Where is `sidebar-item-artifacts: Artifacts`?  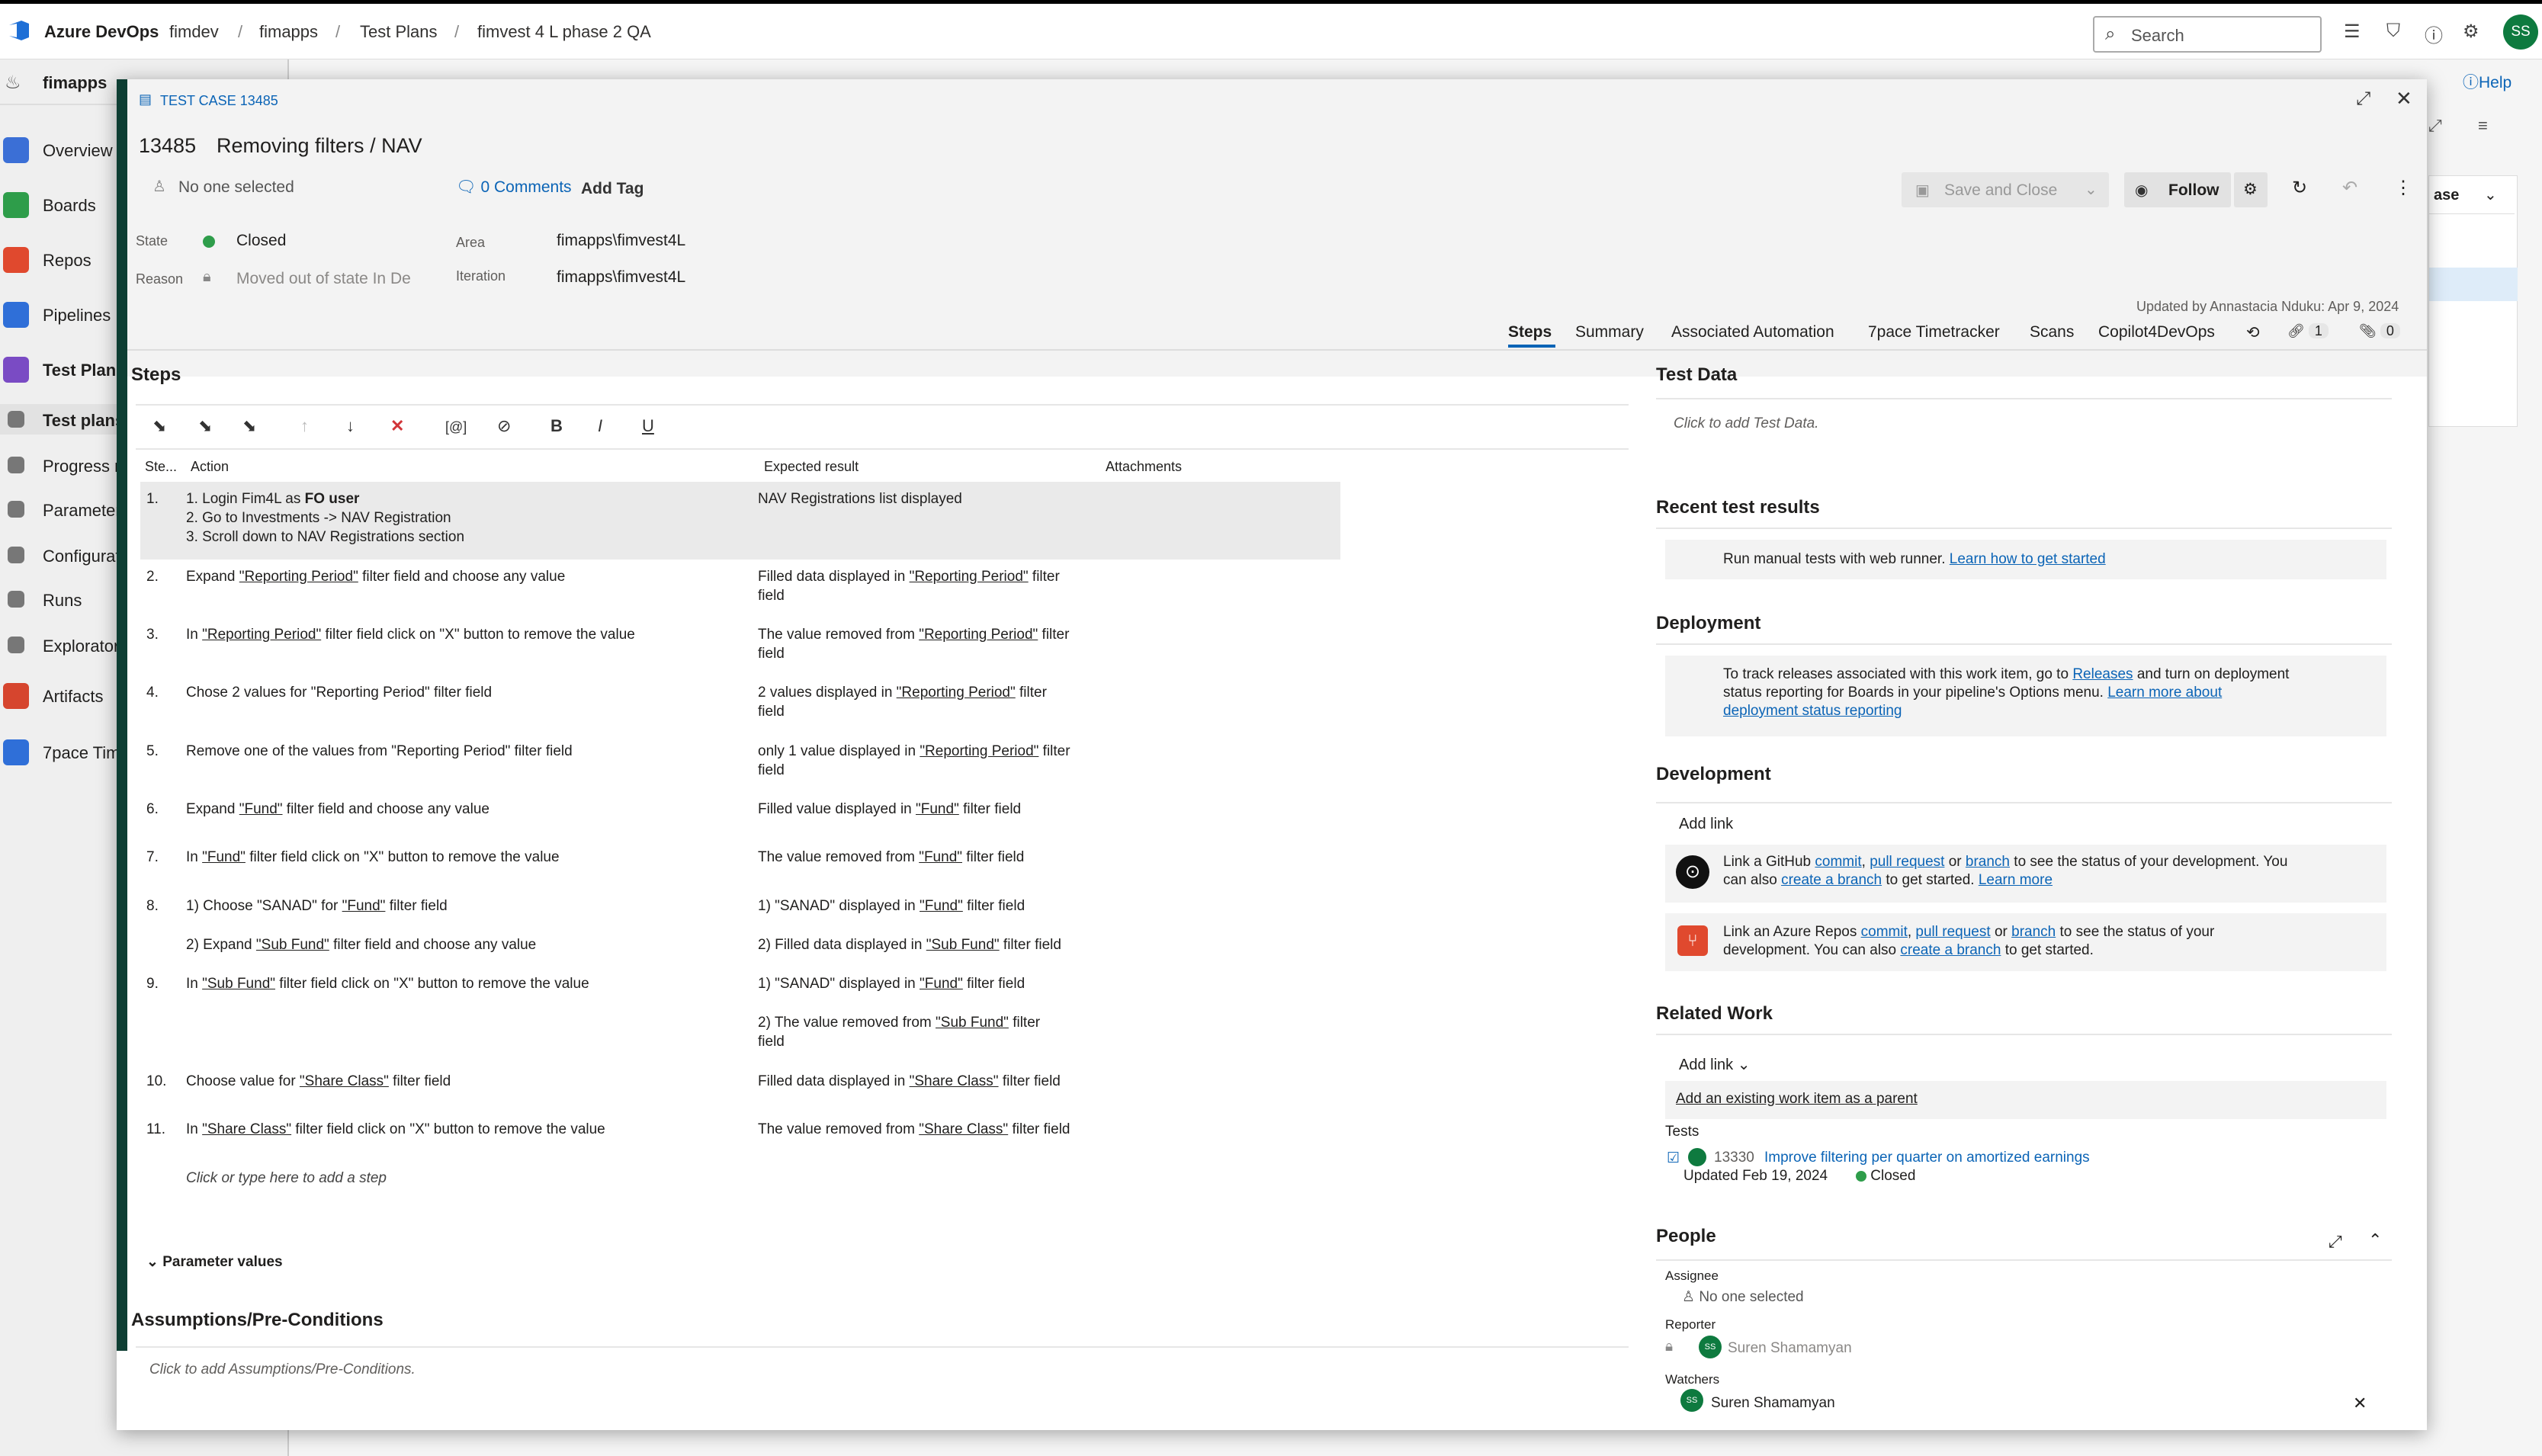 sidebar-item-artifacts: Artifacts is located at coordinates (61, 695).